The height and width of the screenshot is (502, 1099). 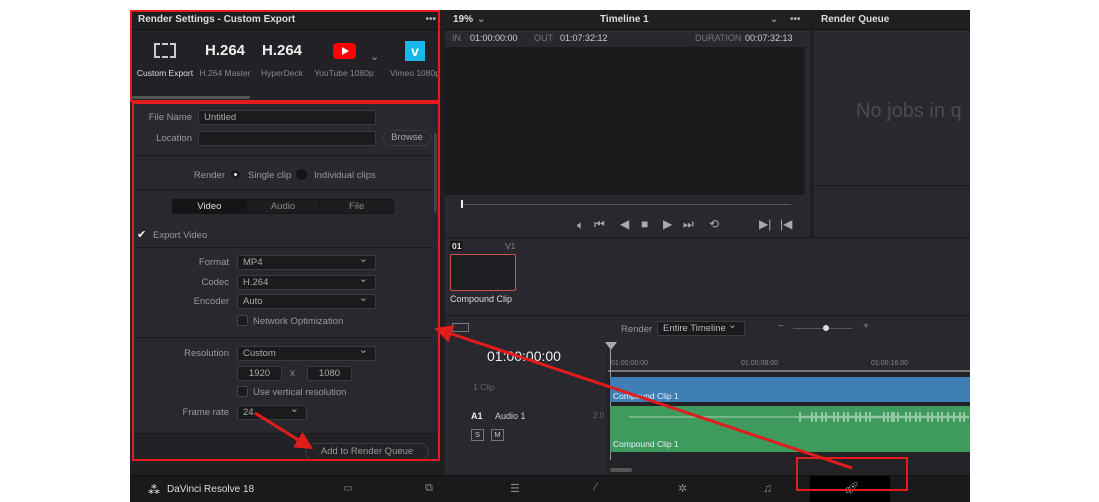 What do you see at coordinates (852, 474) in the screenshot?
I see `highlight-box-deliver` at bounding box center [852, 474].